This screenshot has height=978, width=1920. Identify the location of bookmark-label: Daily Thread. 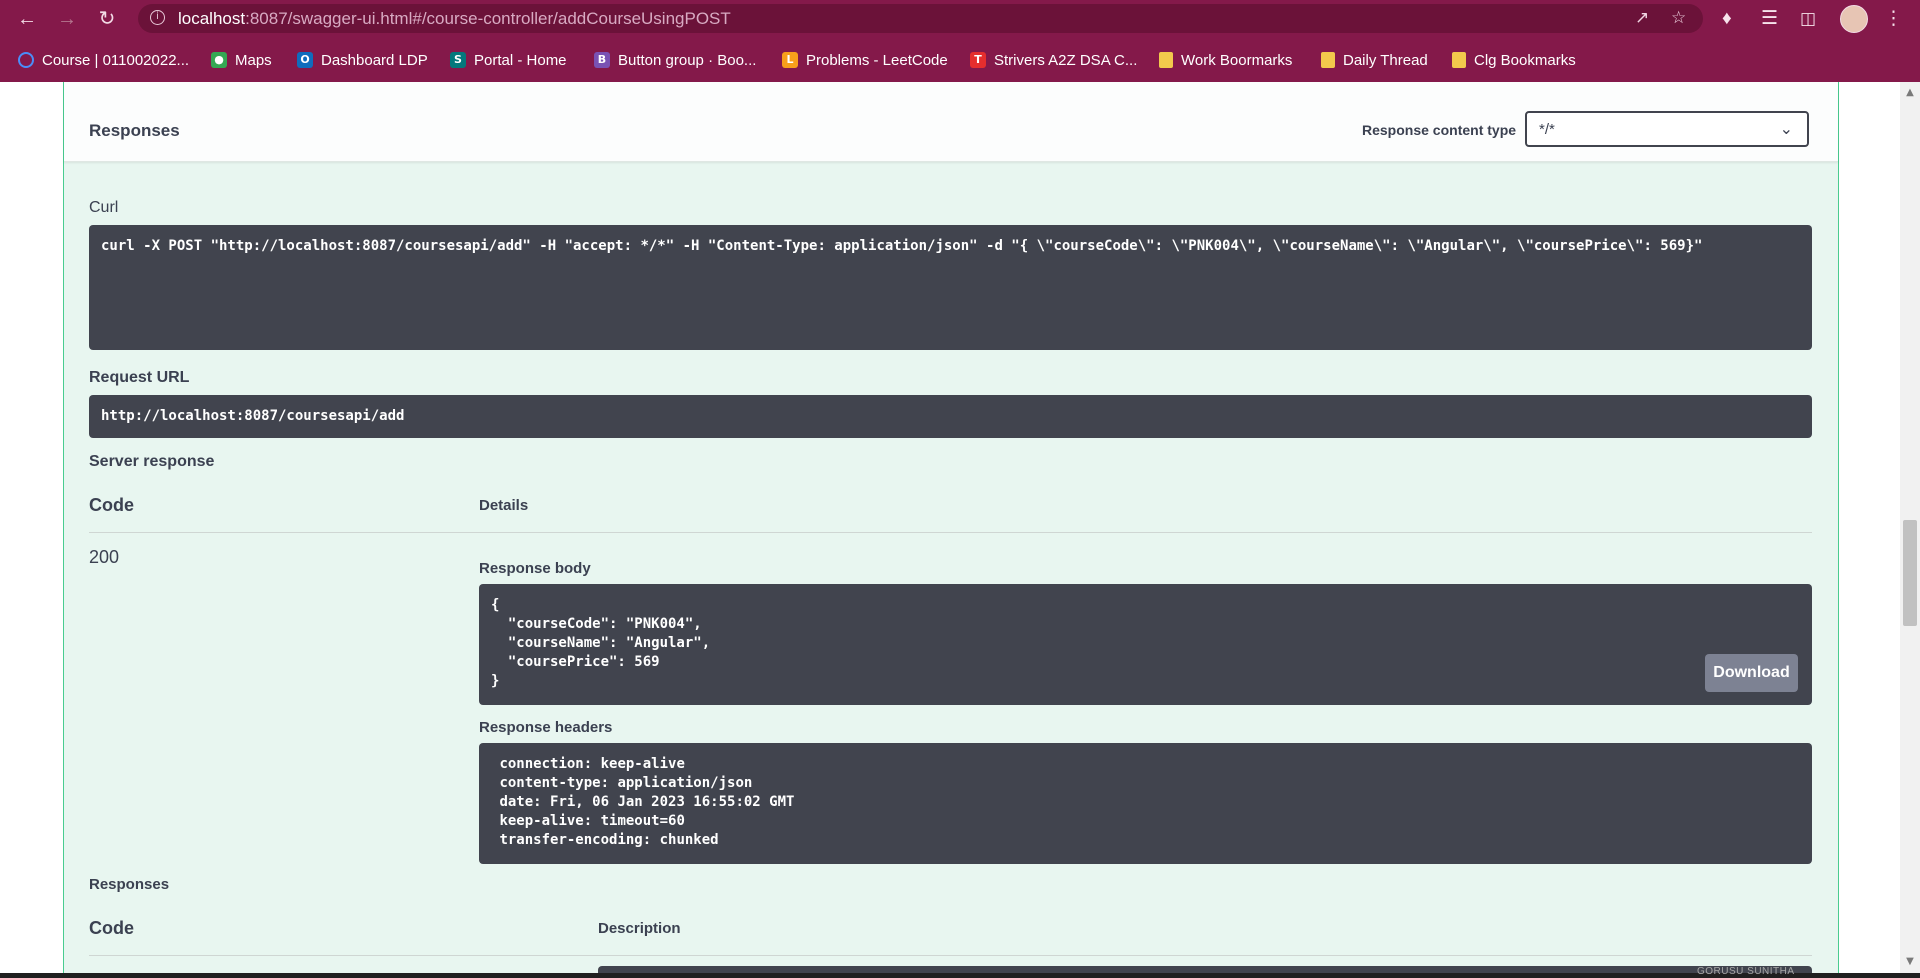
(1385, 60).